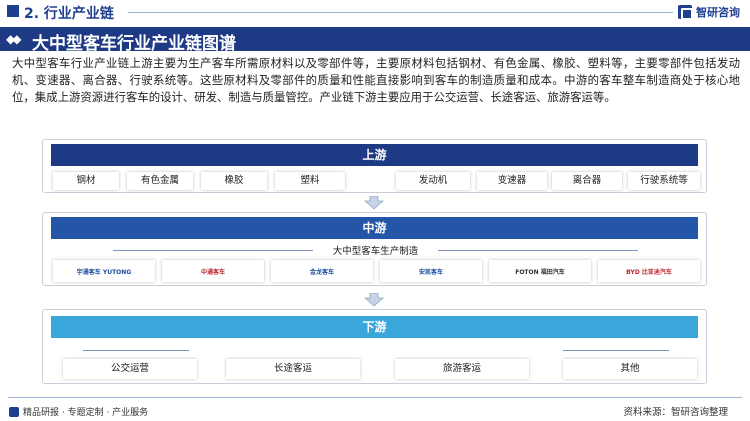  What do you see at coordinates (134, 44) in the screenshot?
I see `page-title: 大中型客车行业产业链图谱` at bounding box center [134, 44].